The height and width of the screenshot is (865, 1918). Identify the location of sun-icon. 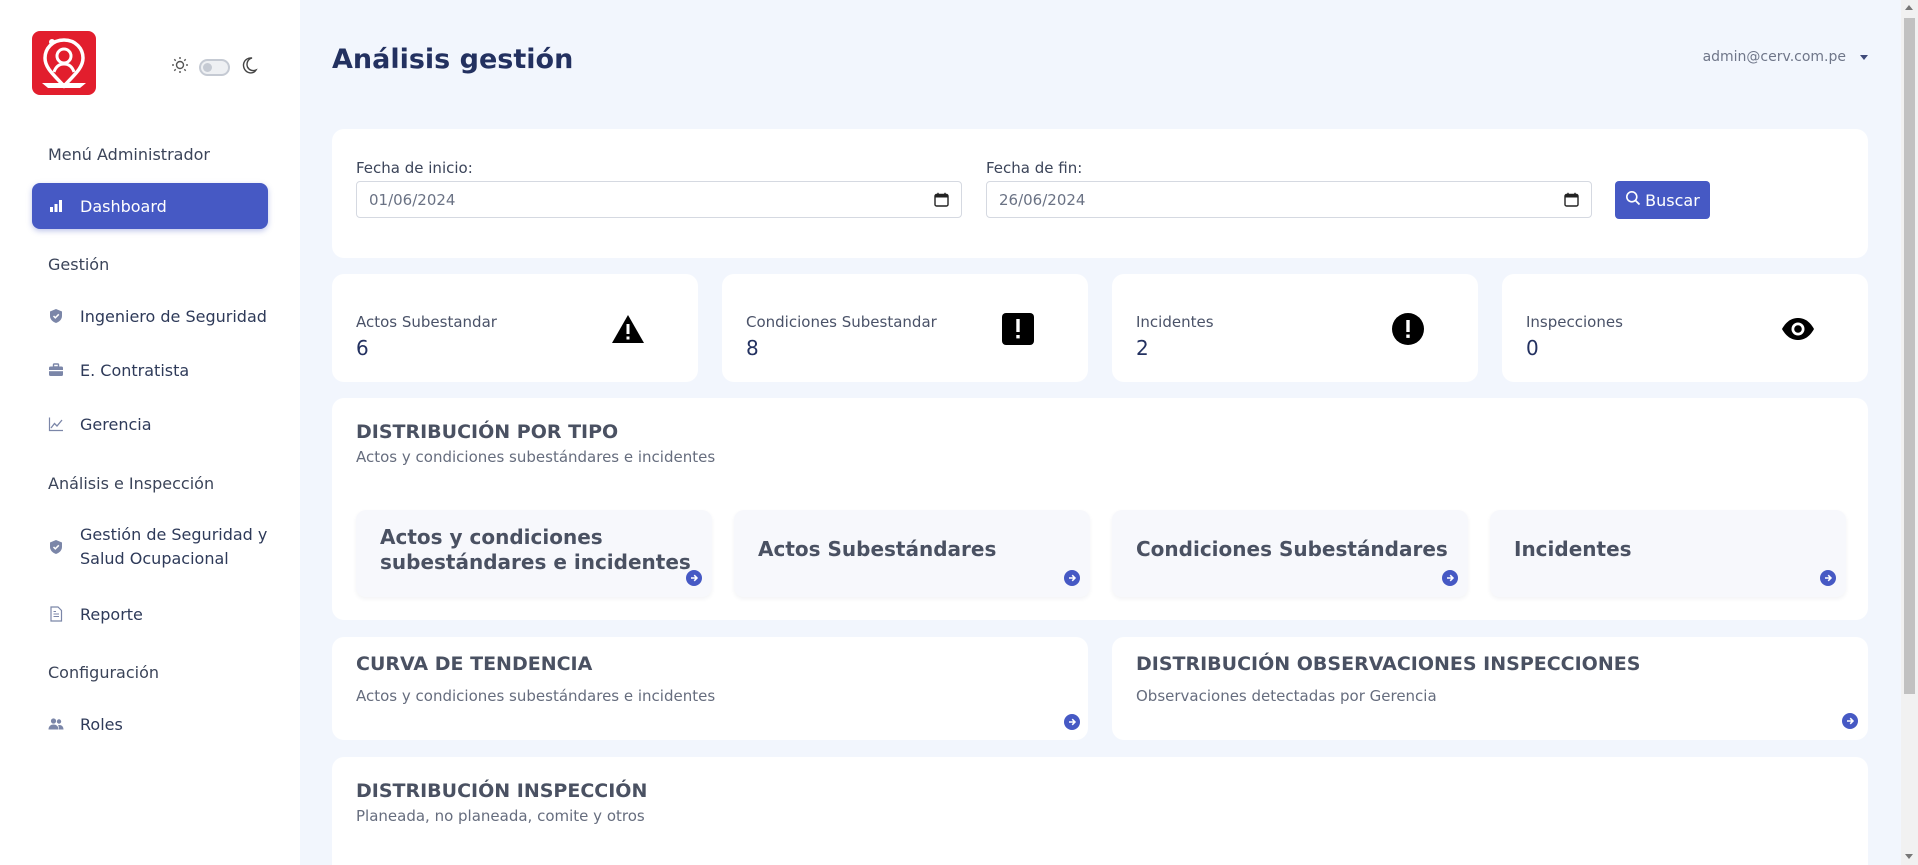
(180, 67).